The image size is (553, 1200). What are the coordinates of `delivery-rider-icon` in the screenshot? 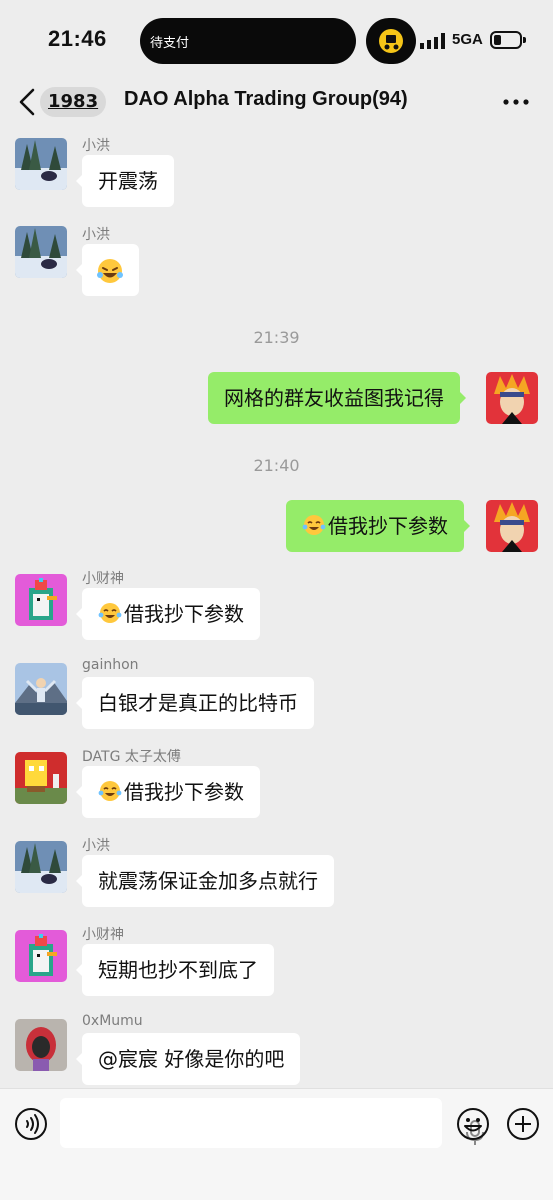 It's located at (391, 41).